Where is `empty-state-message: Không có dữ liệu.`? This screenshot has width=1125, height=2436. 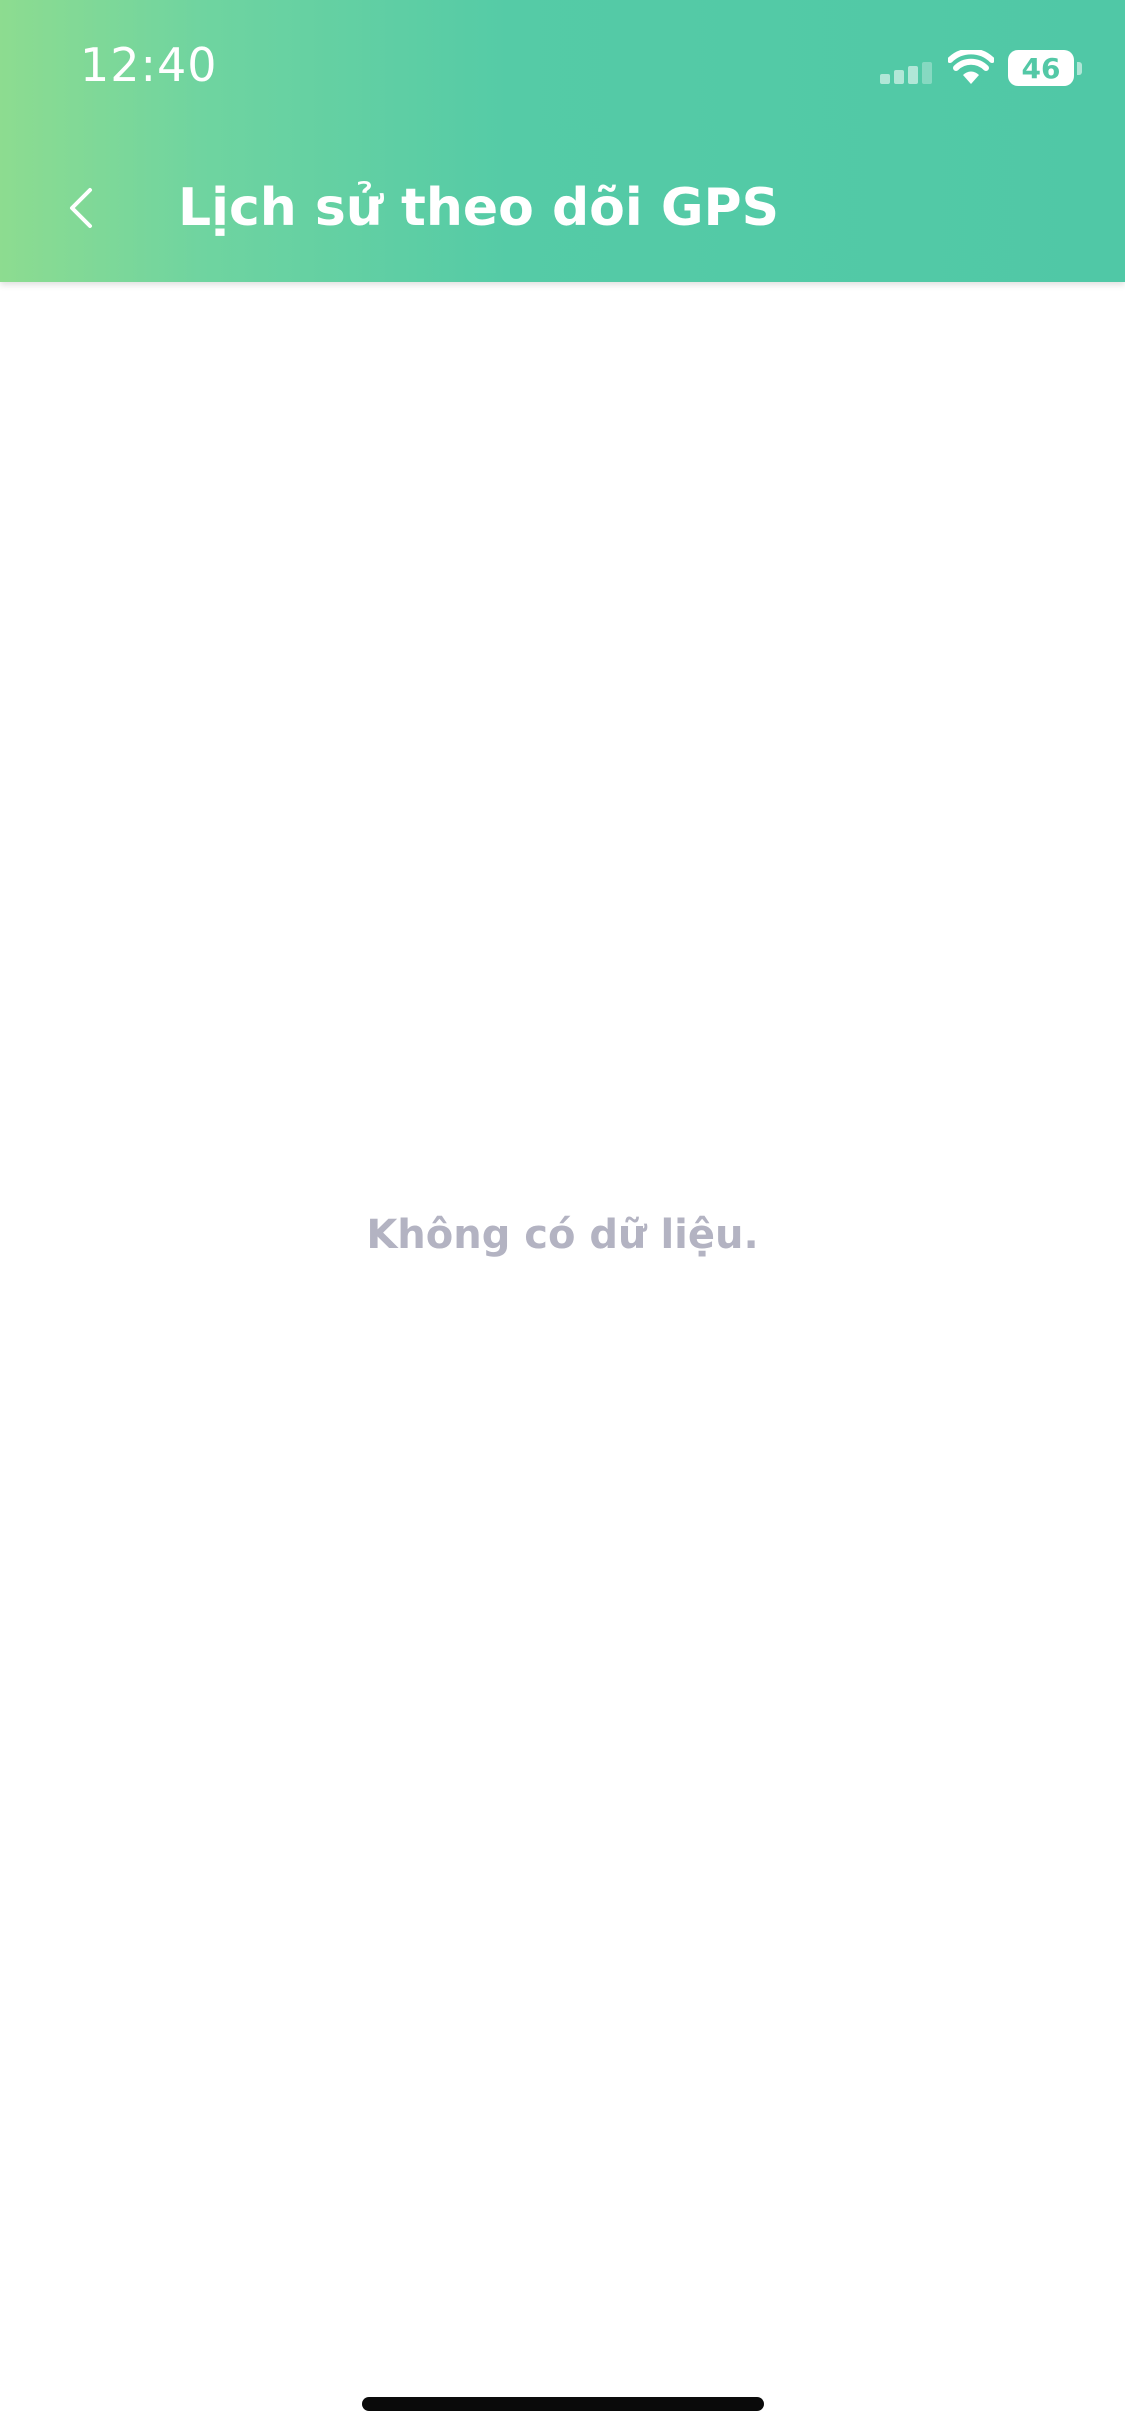
empty-state-message: Không có dữ liệu. is located at coordinates (562, 1235).